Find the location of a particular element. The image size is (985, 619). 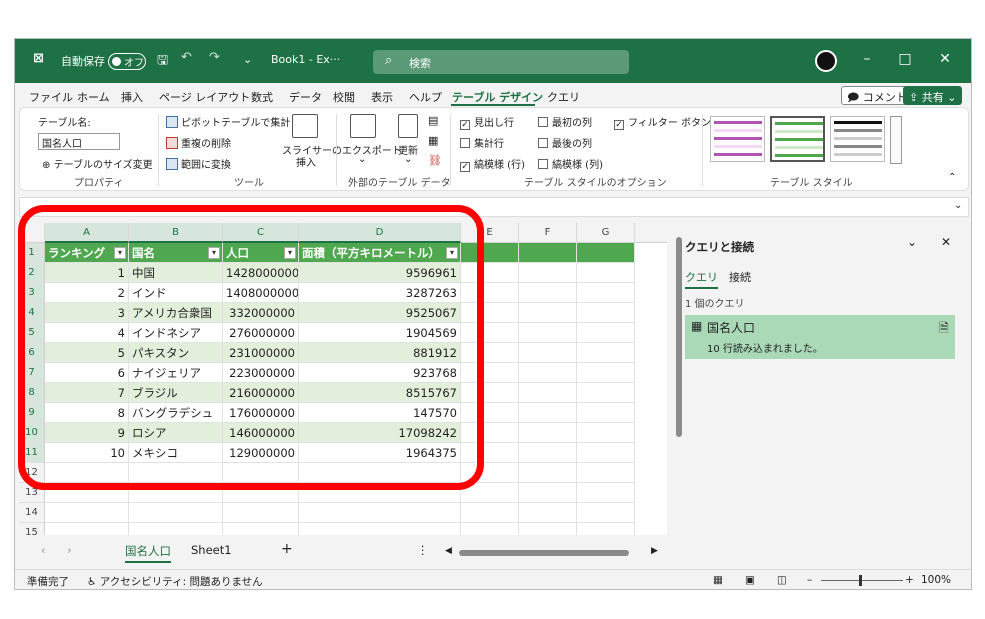

horizontal-scroll-thumb is located at coordinates (544, 553).